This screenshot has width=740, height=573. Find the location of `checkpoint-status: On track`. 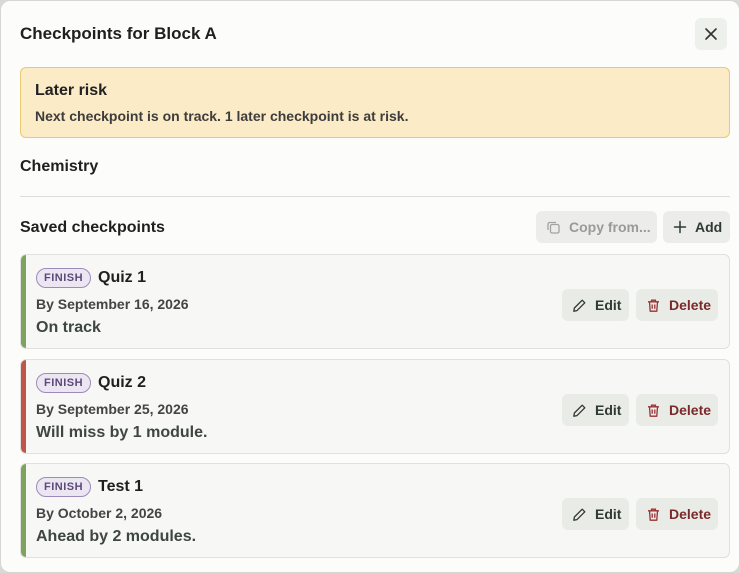

checkpoint-status: On track is located at coordinates (68, 327).